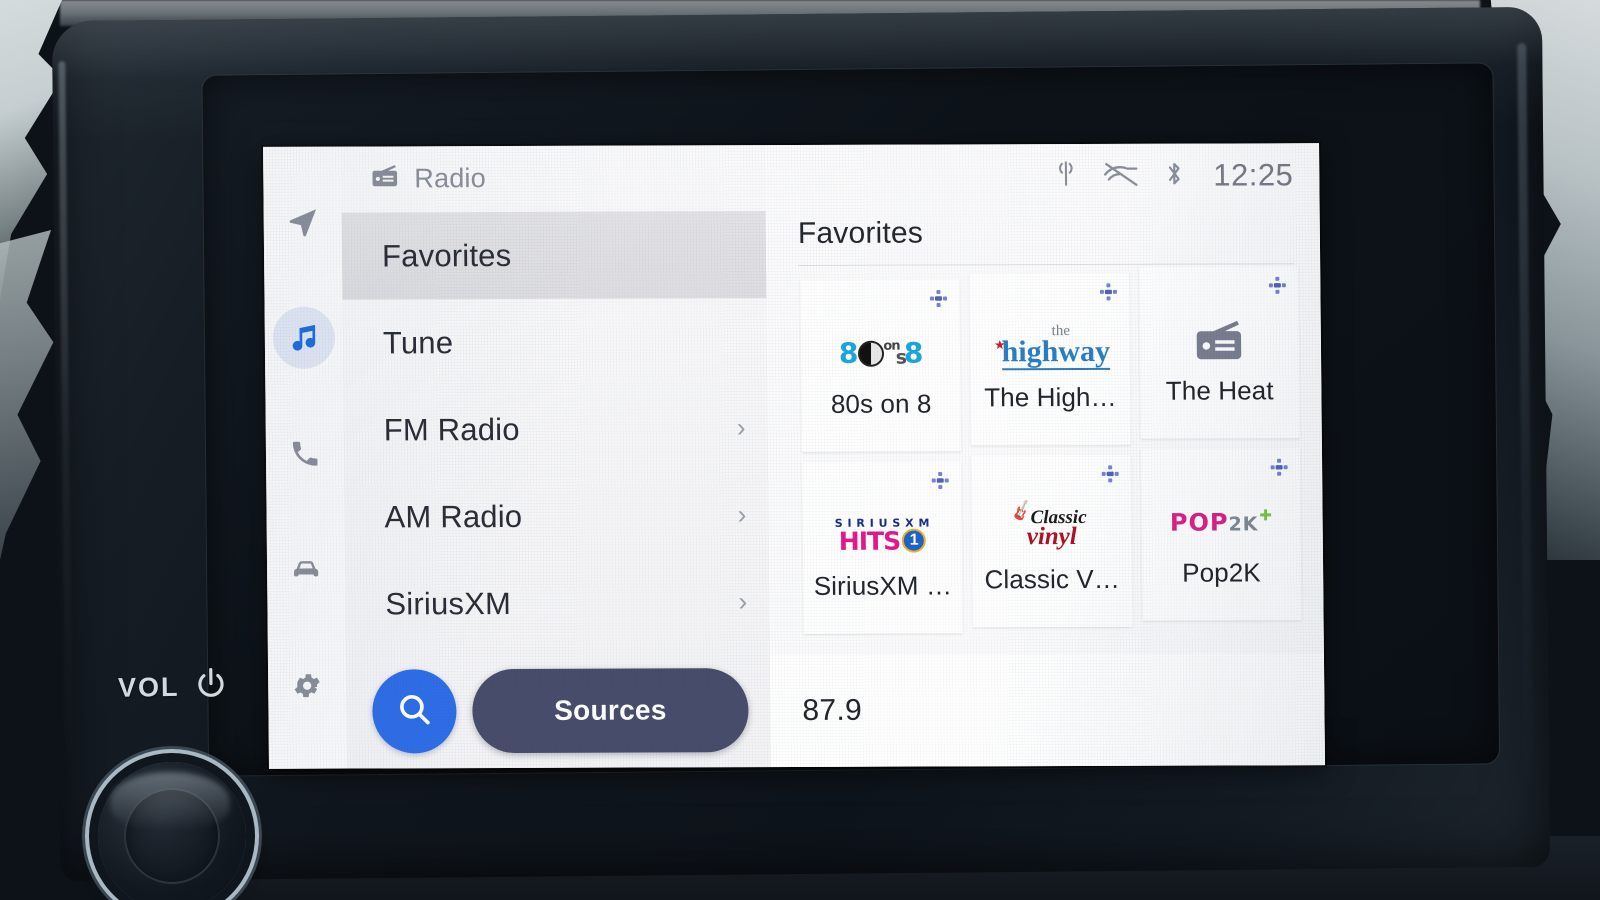 The image size is (1600, 900). I want to click on list-footer: Sources, so click(558, 715).